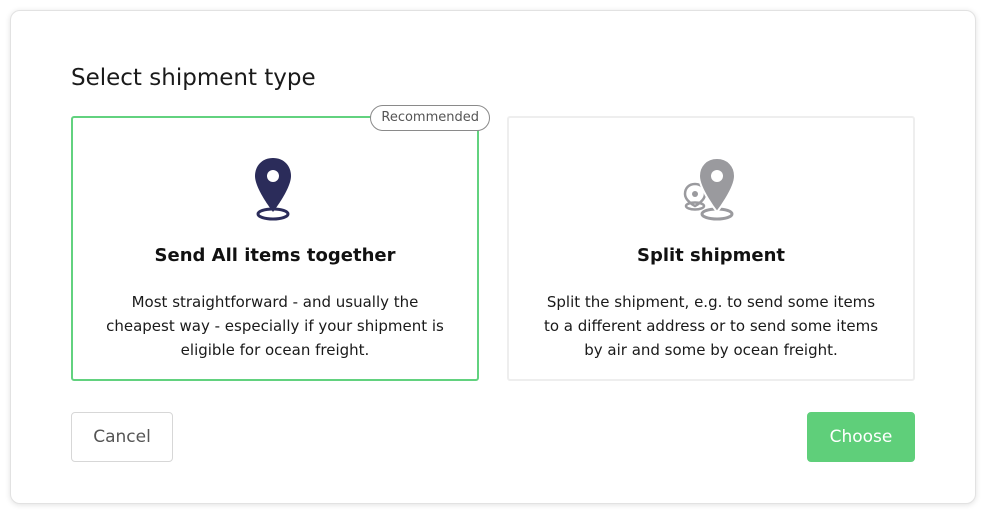 The height and width of the screenshot is (529, 1000). Describe the element at coordinates (275, 191) in the screenshot. I see `map-pin-icon` at that location.